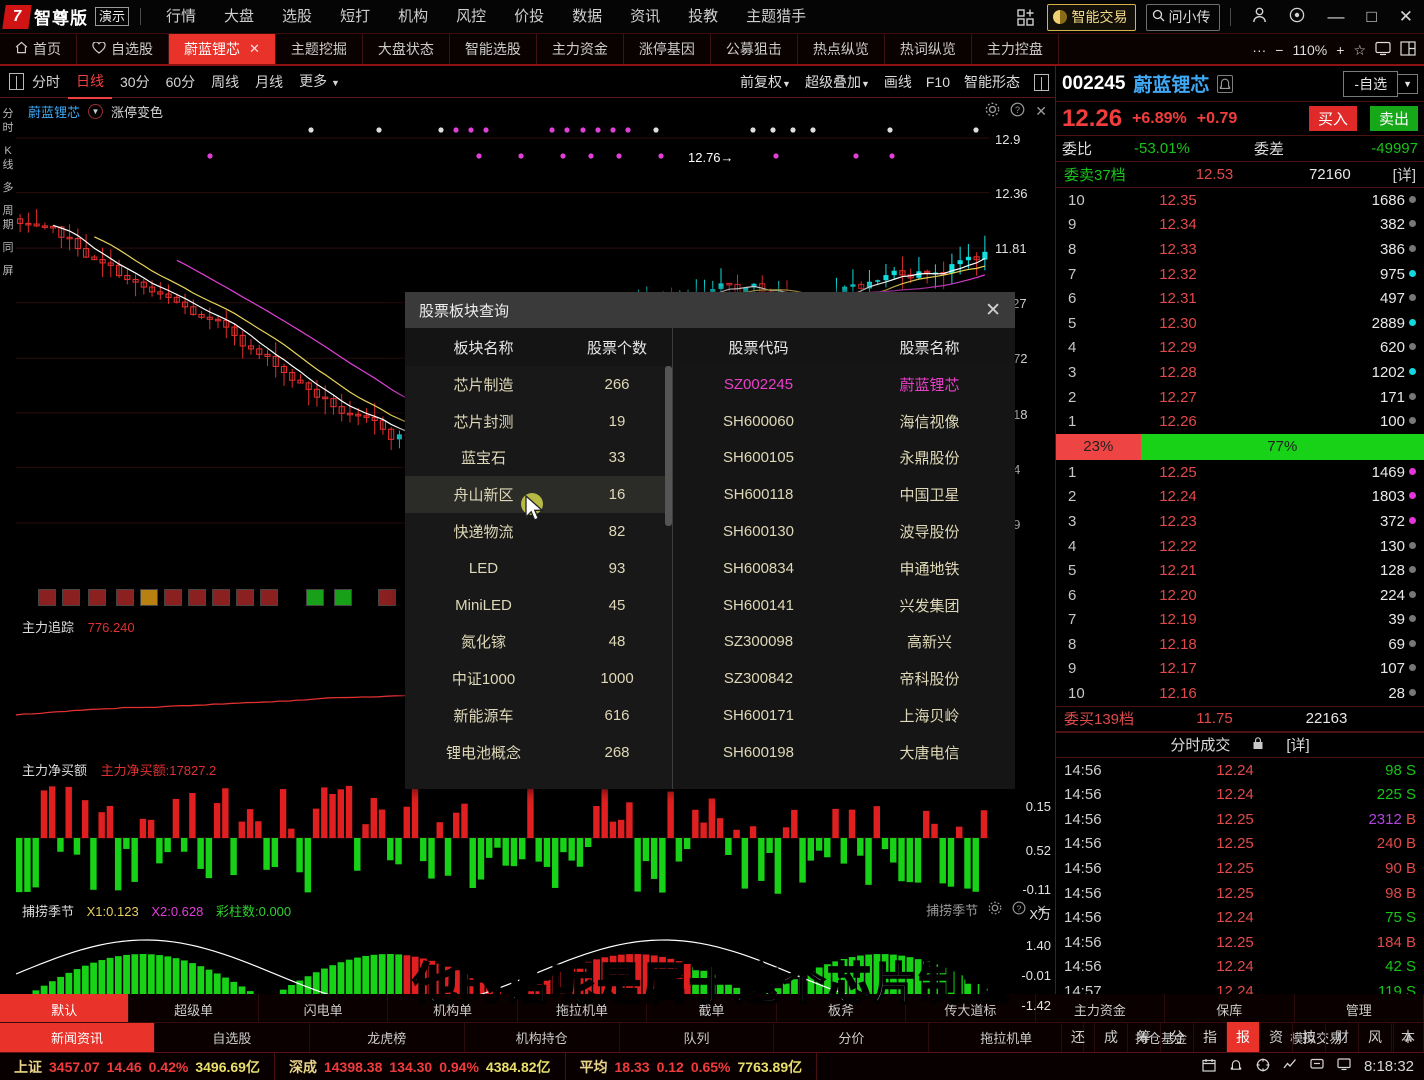 The width and height of the screenshot is (1424, 1080). Describe the element at coordinates (844, 384) in the screenshot. I see `stock-row: SZ002245 蔚蓝锂芯` at that location.